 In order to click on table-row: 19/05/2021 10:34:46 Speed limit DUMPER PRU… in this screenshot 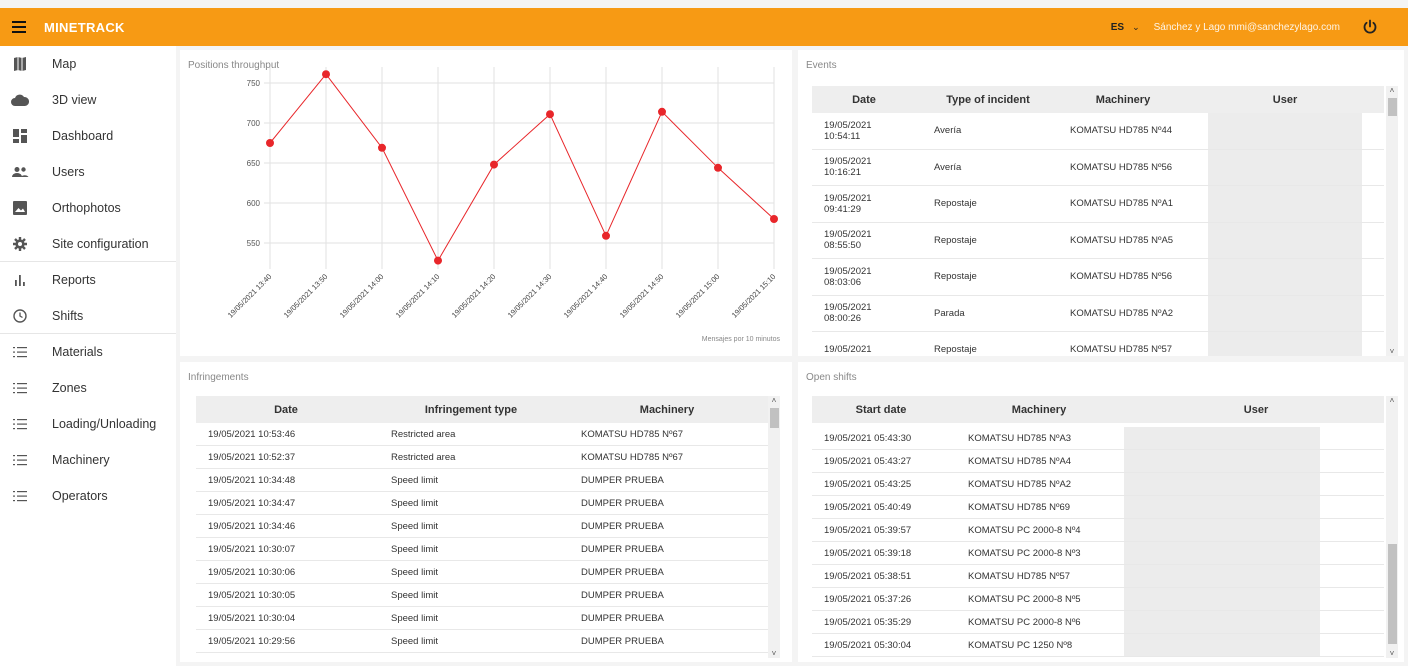, I will do `click(482, 526)`.